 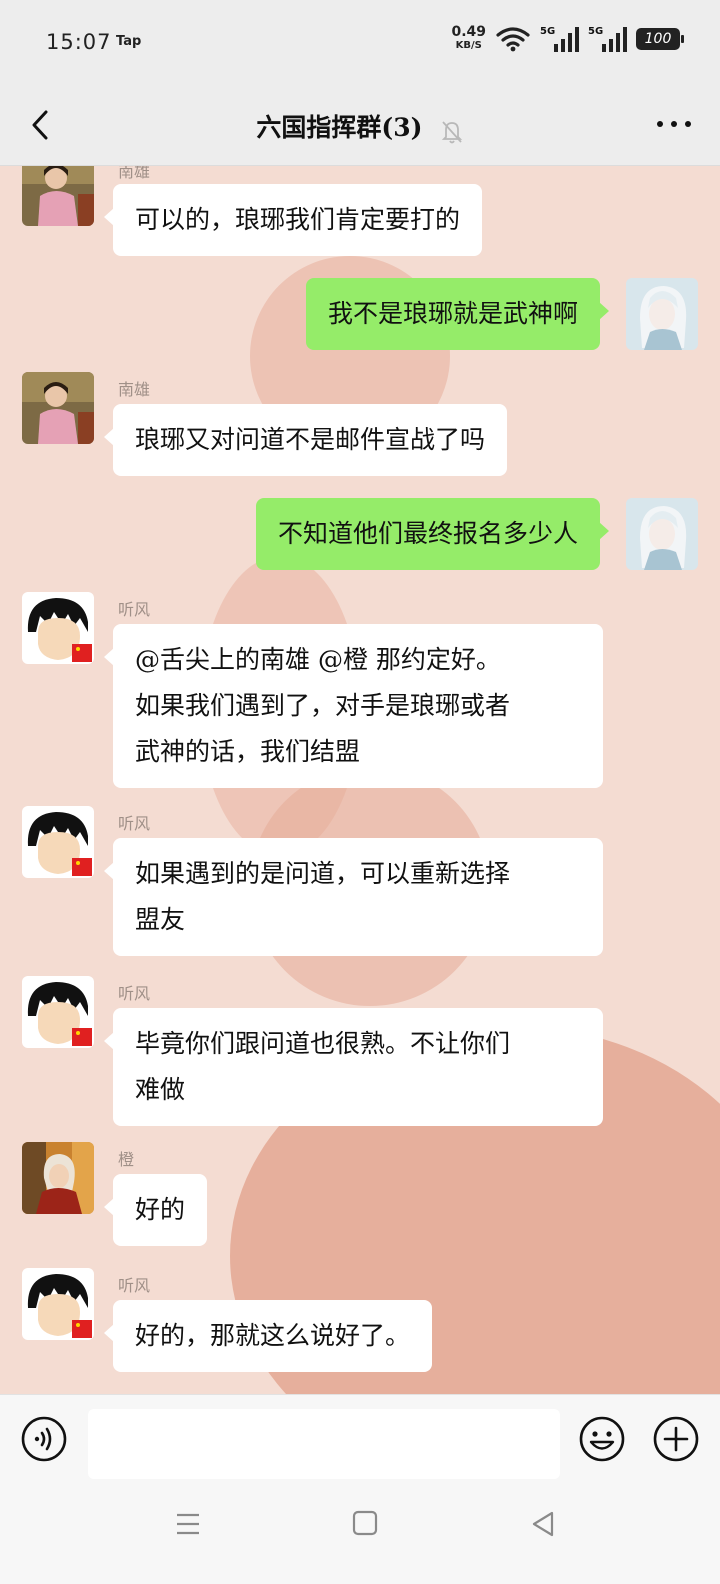 What do you see at coordinates (318, 659) in the screenshot?
I see `message-line: @舌尖上的南雄 @橙 那约定好。` at bounding box center [318, 659].